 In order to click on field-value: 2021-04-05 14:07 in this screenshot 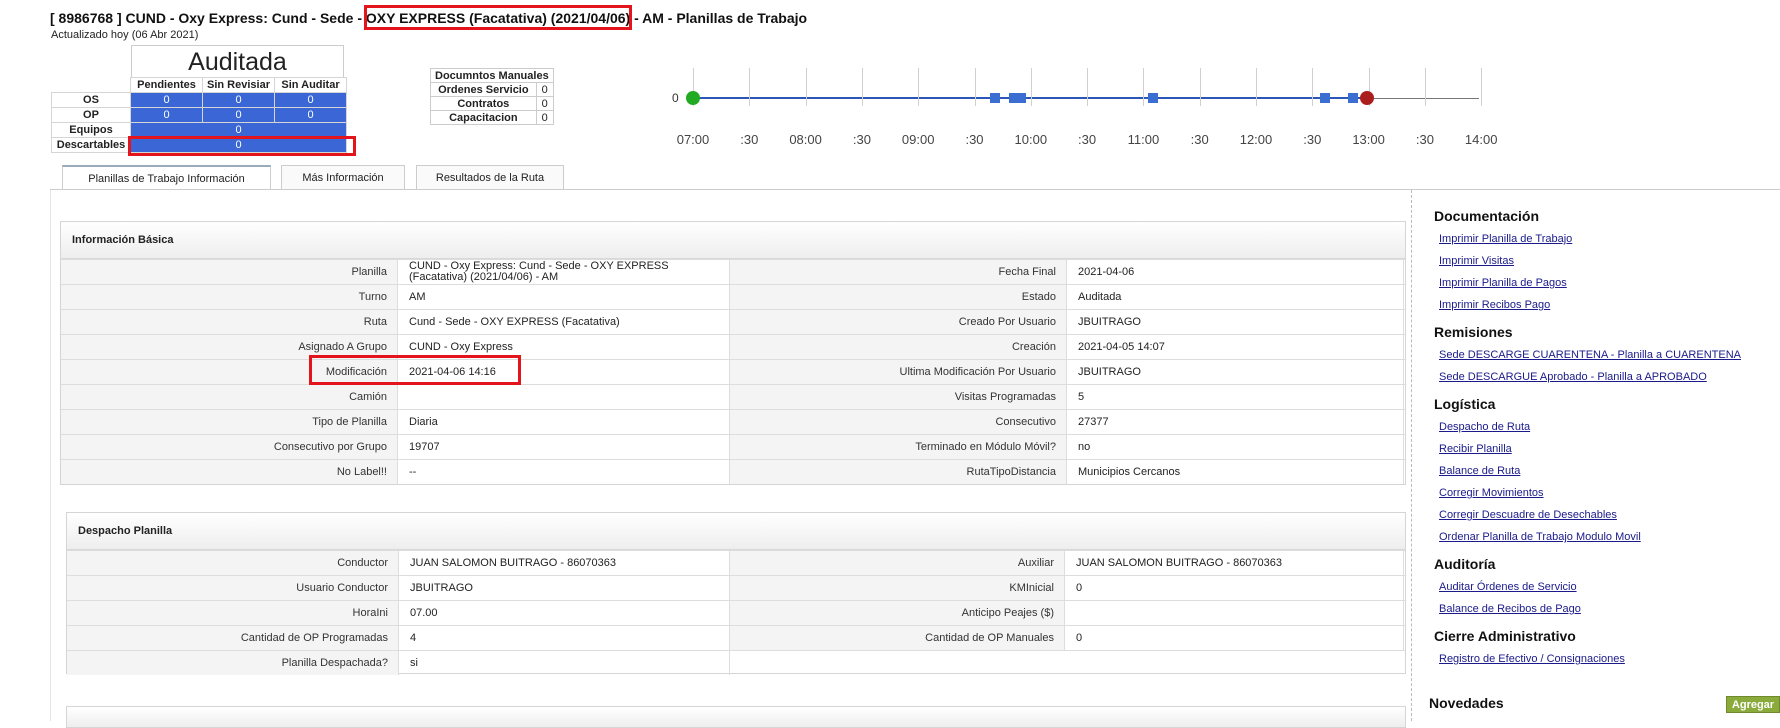, I will do `click(1235, 347)`.